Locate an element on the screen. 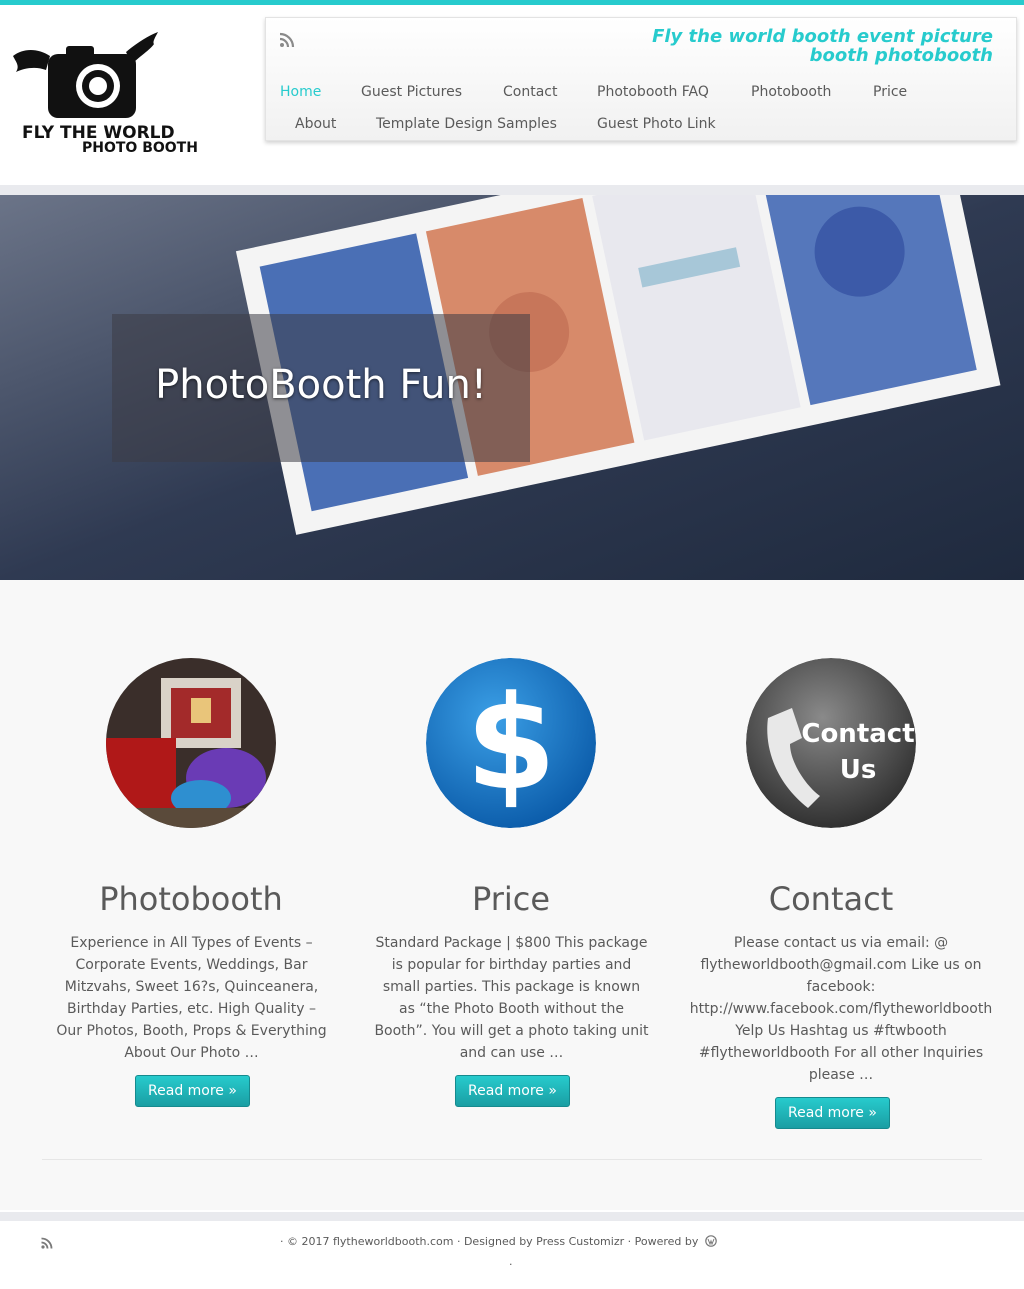 This screenshot has height=1289, width=1024. read-more-photobooth-button: Read more » is located at coordinates (192, 1091).